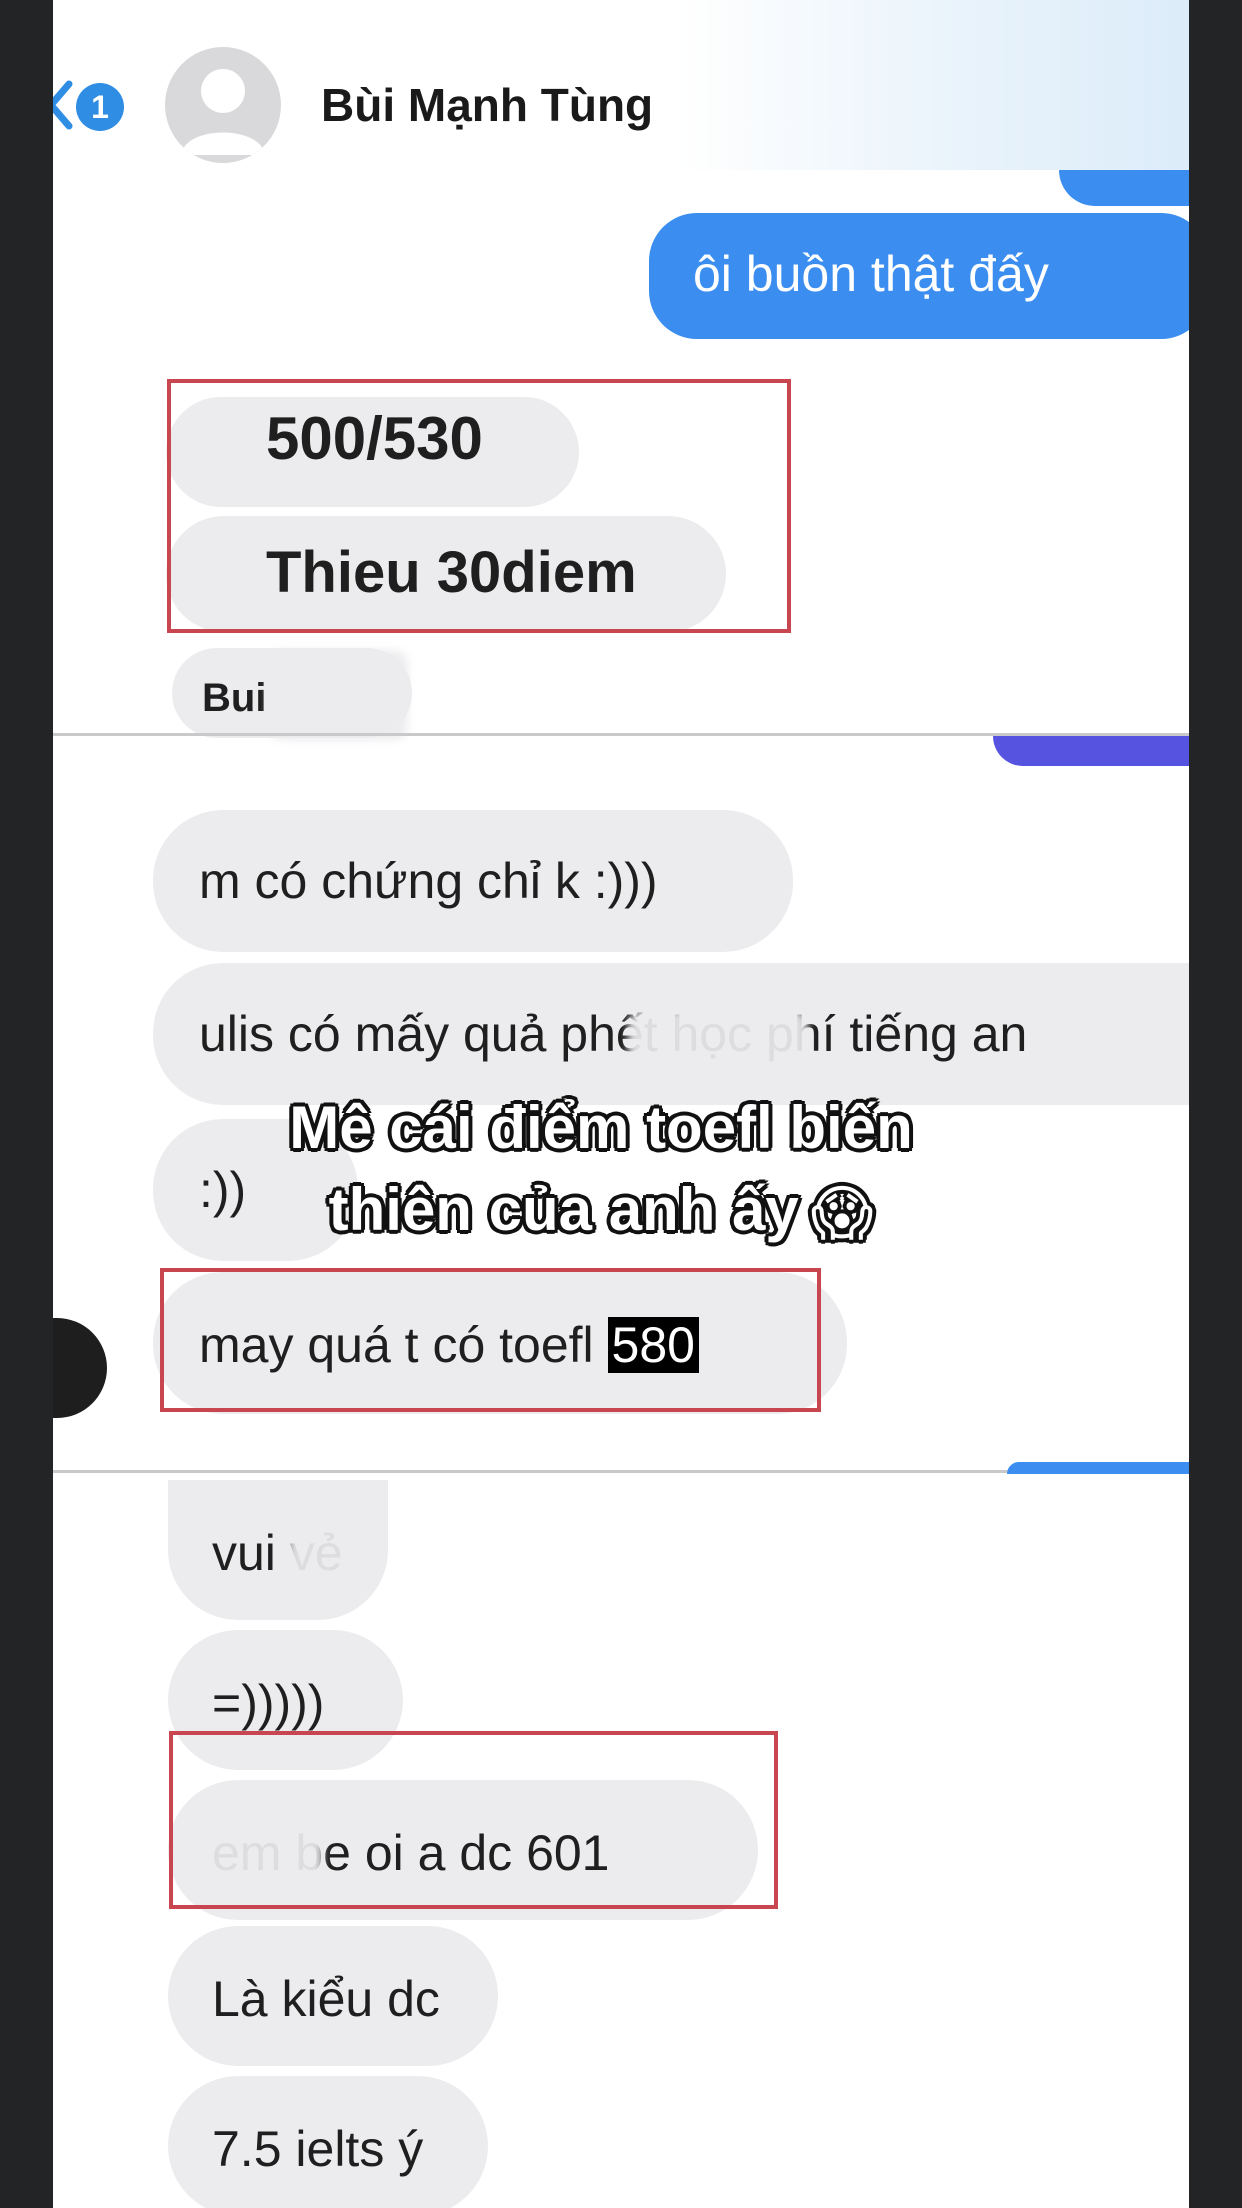  I want to click on caption-overlay: Mê cái điểm toefl biến, so click(611, 1128).